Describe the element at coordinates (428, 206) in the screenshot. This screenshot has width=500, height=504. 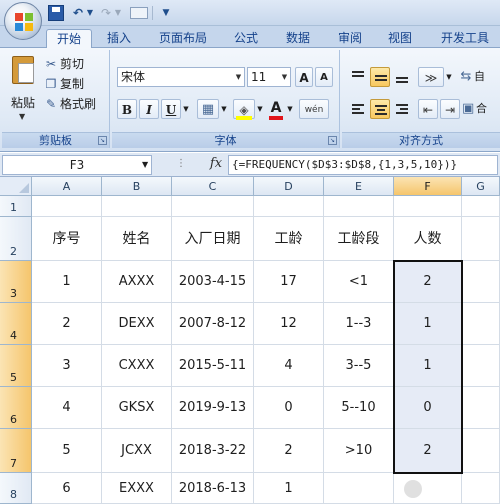
I see `cell-f1` at that location.